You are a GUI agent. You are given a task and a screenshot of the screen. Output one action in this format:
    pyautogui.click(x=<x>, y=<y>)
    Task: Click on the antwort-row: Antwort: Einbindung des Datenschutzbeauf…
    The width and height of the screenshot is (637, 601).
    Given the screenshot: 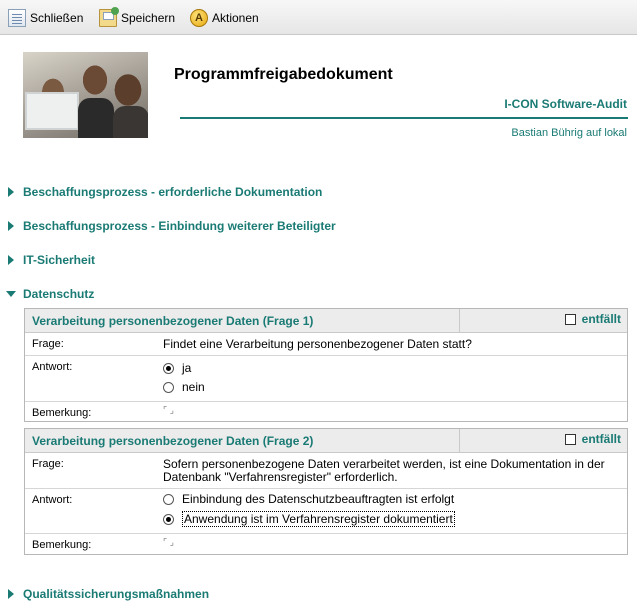 What is the action you would take?
    pyautogui.click(x=326, y=511)
    